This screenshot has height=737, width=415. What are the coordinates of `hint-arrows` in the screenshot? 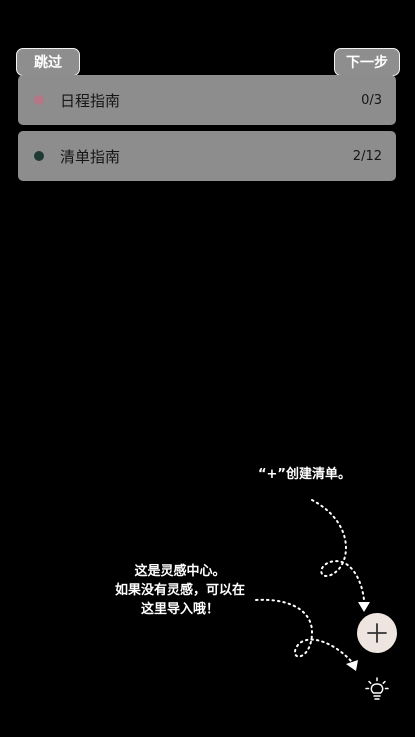 It's located at (312, 585).